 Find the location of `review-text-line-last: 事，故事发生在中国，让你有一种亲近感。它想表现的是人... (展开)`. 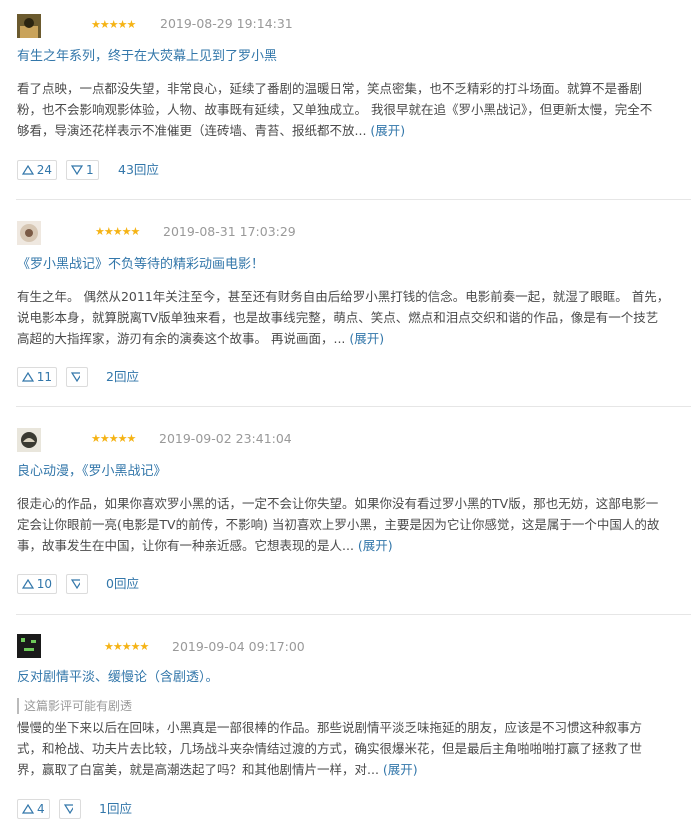

review-text-line-last: 事，故事发生在中国，让你有一种亲近感。它想表现的是人... (展开) is located at coordinates (353, 545).